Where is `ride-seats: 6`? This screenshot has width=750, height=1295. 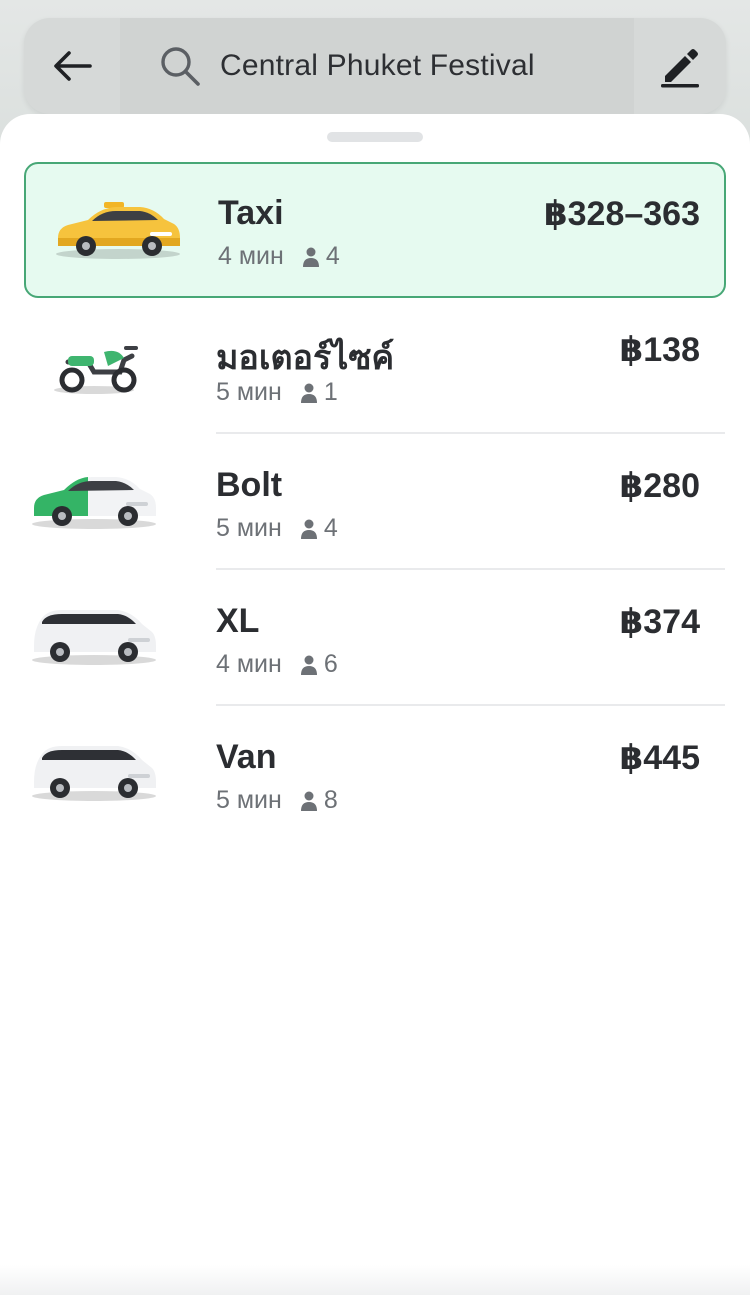
ride-seats: 6 is located at coordinates (330, 664).